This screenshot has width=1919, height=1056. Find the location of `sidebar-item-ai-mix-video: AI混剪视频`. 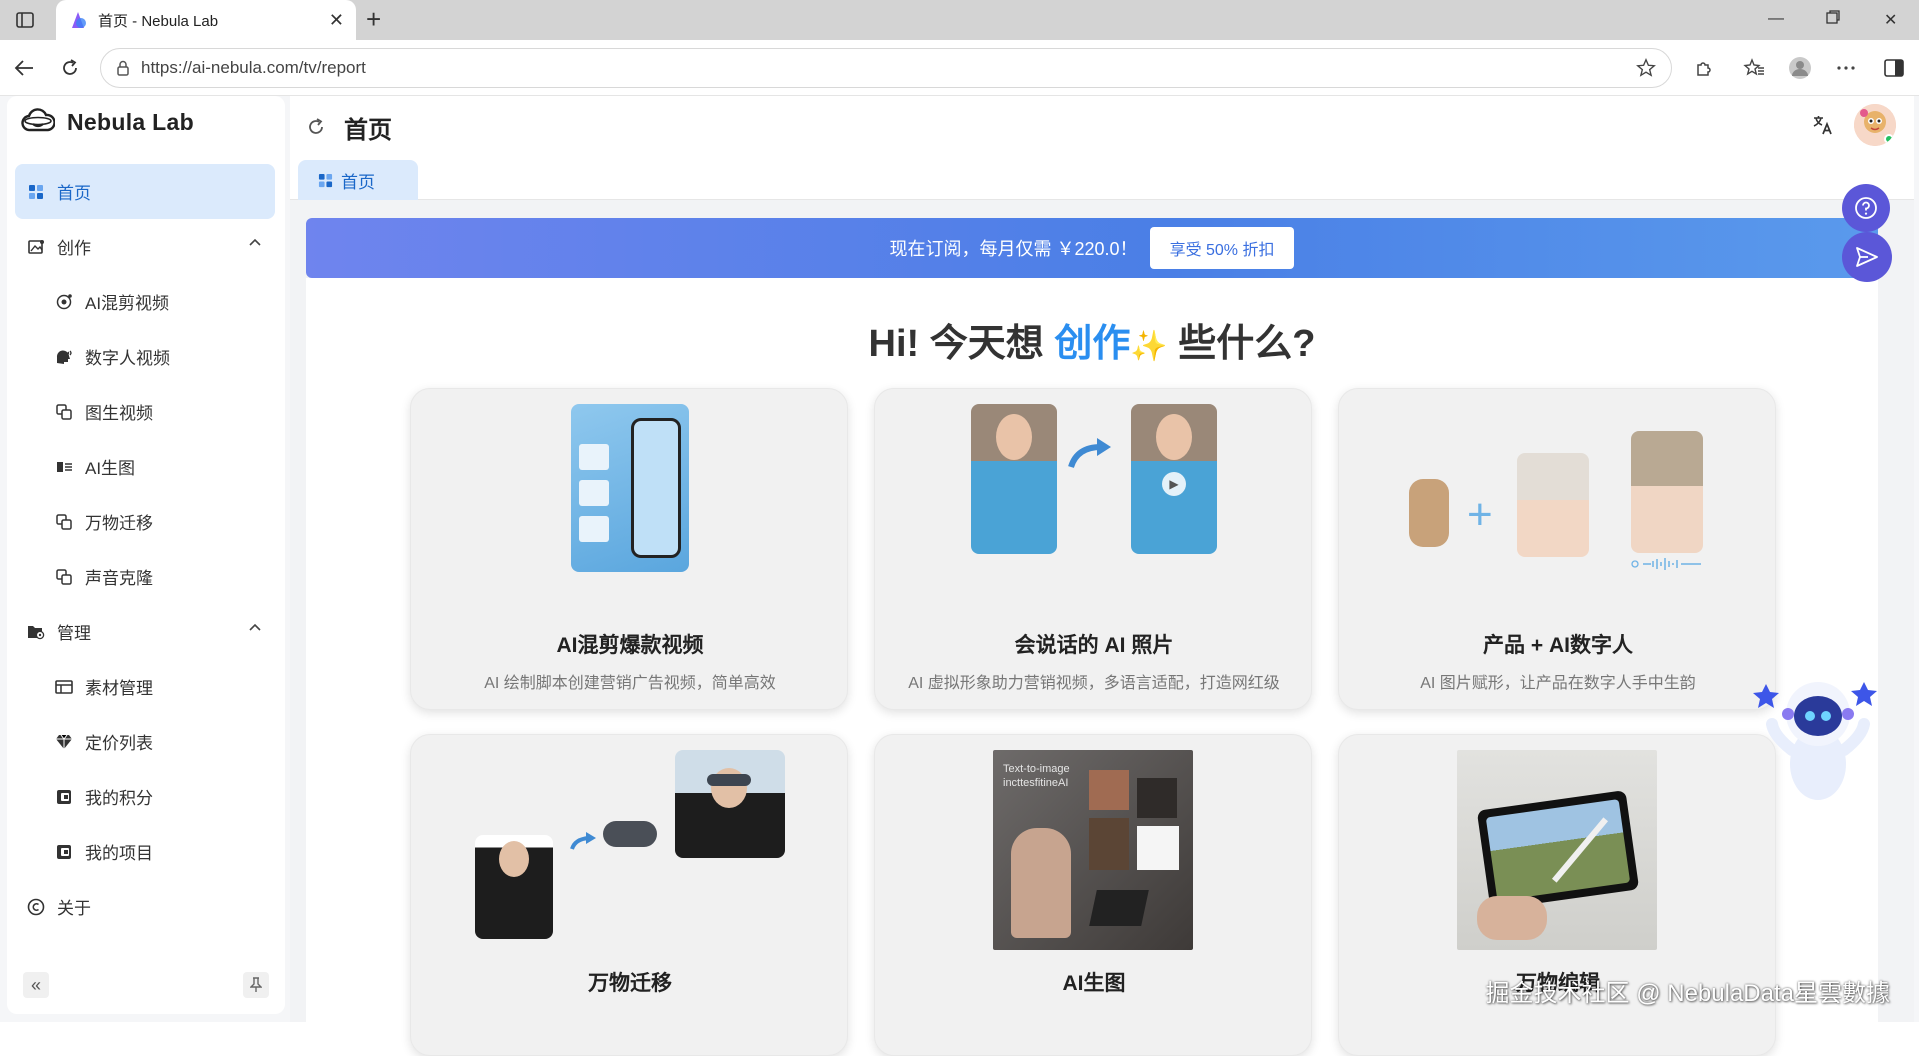

sidebar-item-ai-mix-video: AI混剪视频 is located at coordinates (145, 301).